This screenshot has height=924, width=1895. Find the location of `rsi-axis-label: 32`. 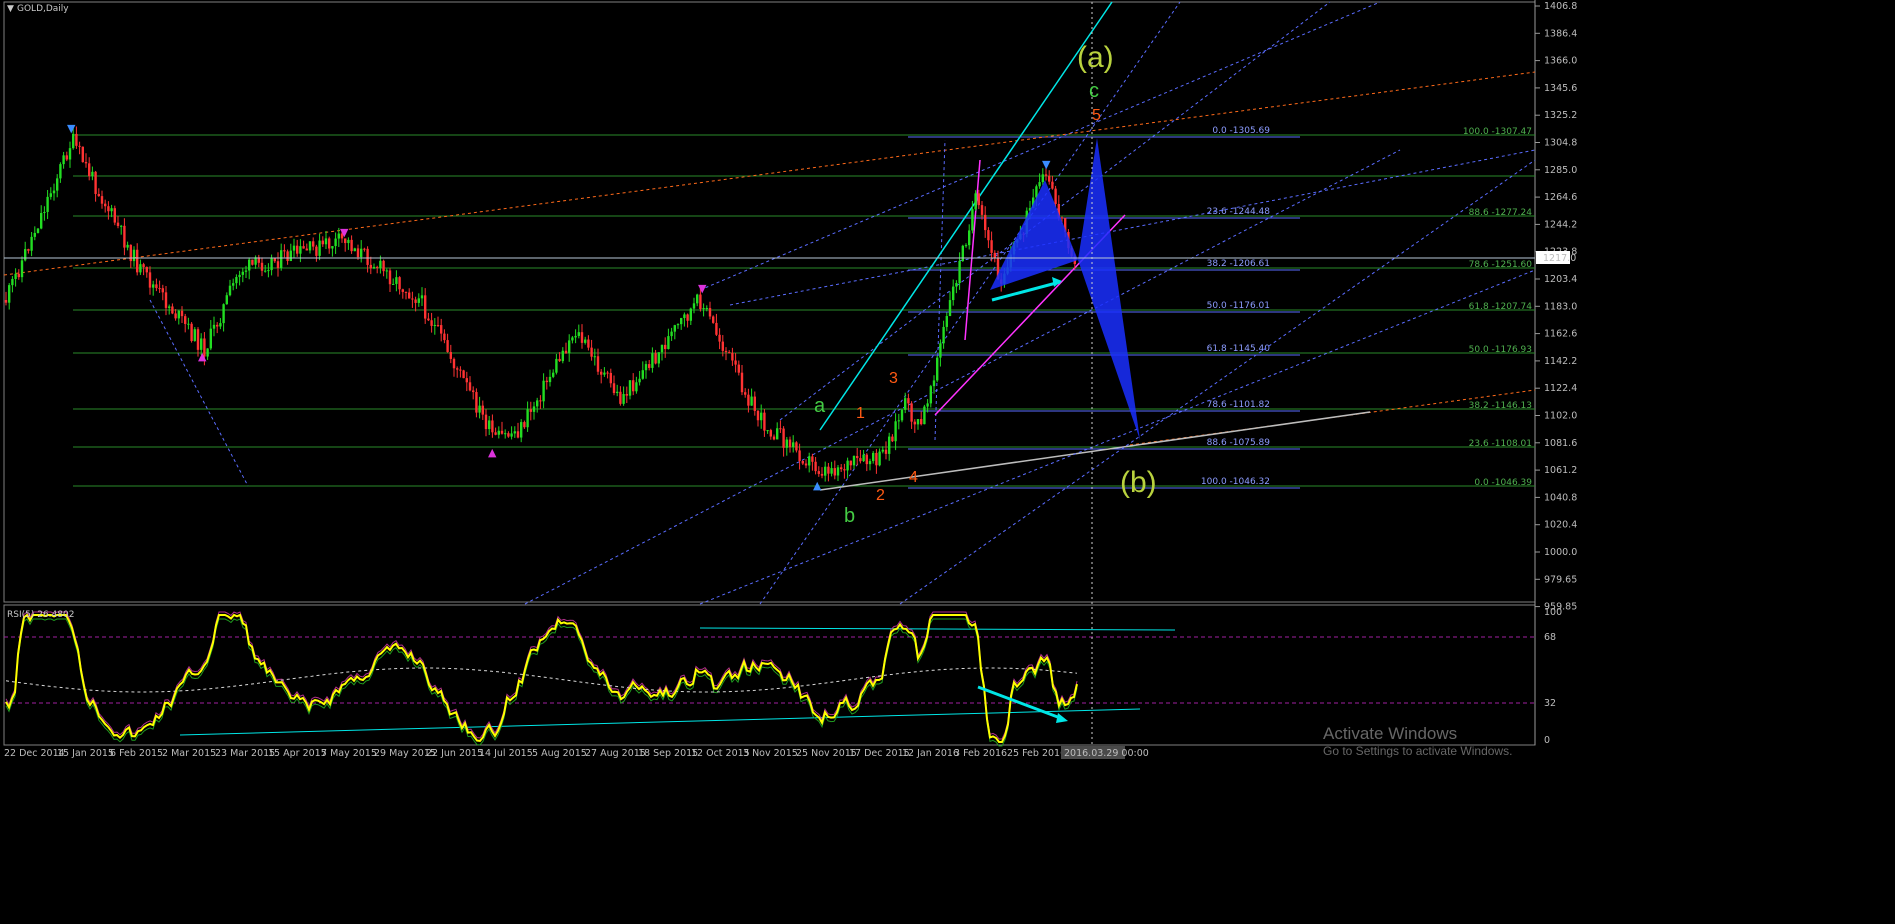

rsi-axis-label: 32 is located at coordinates (1550, 703).